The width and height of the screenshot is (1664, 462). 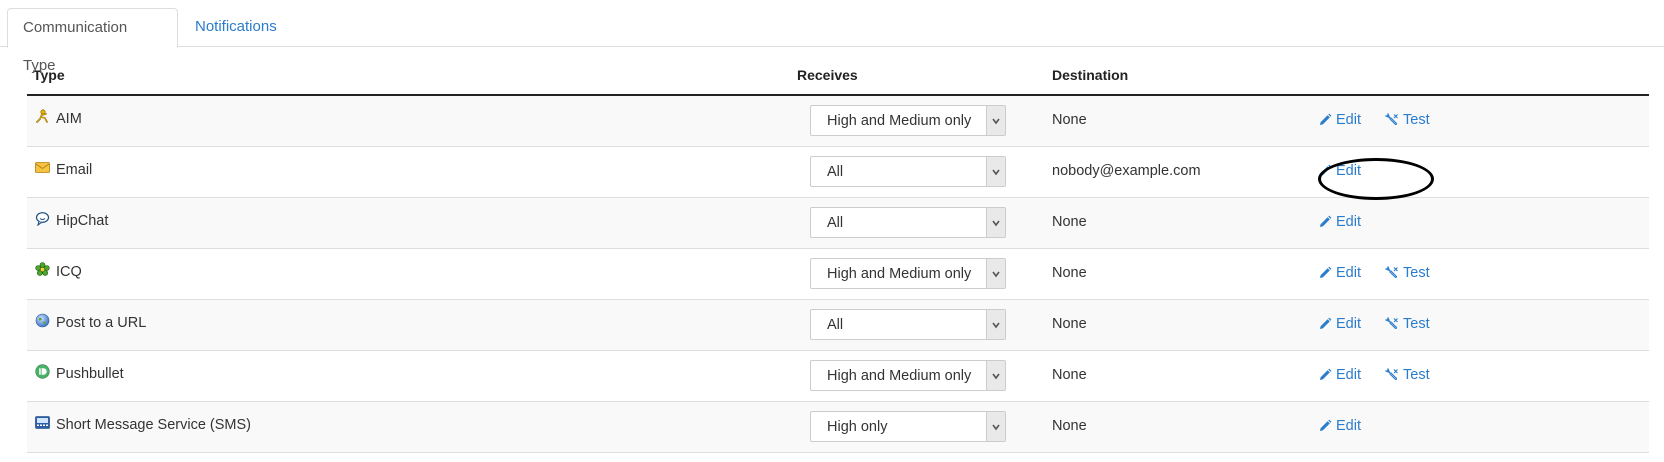 What do you see at coordinates (101, 323) in the screenshot?
I see `type-label: Post to a URL` at bounding box center [101, 323].